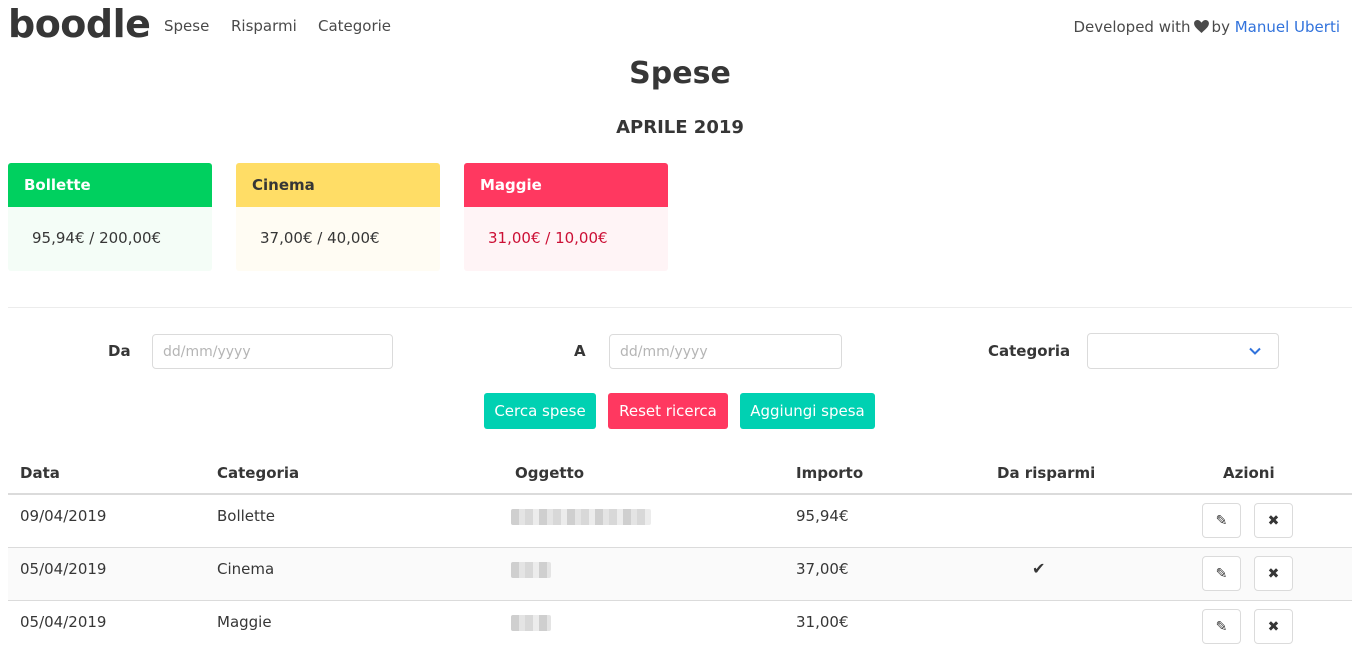 The height and width of the screenshot is (649, 1360). I want to click on developed-with-text: Developed with, so click(1132, 27).